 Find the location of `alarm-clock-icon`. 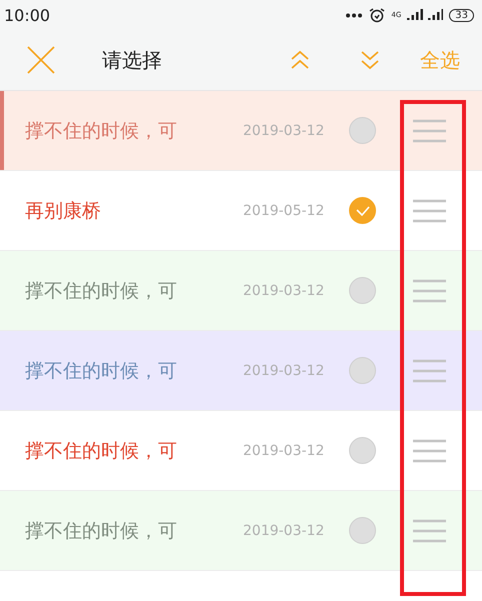

alarm-clock-icon is located at coordinates (377, 15).